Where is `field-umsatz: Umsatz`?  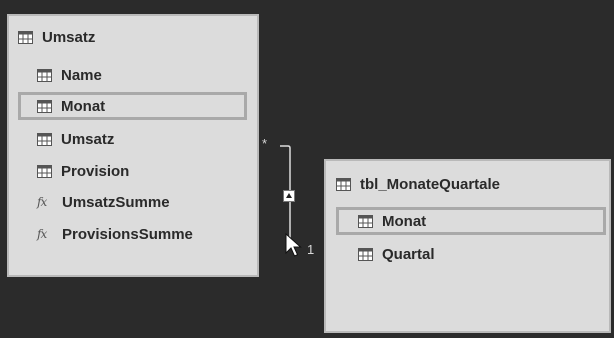 field-umsatz: Umsatz is located at coordinates (75, 139).